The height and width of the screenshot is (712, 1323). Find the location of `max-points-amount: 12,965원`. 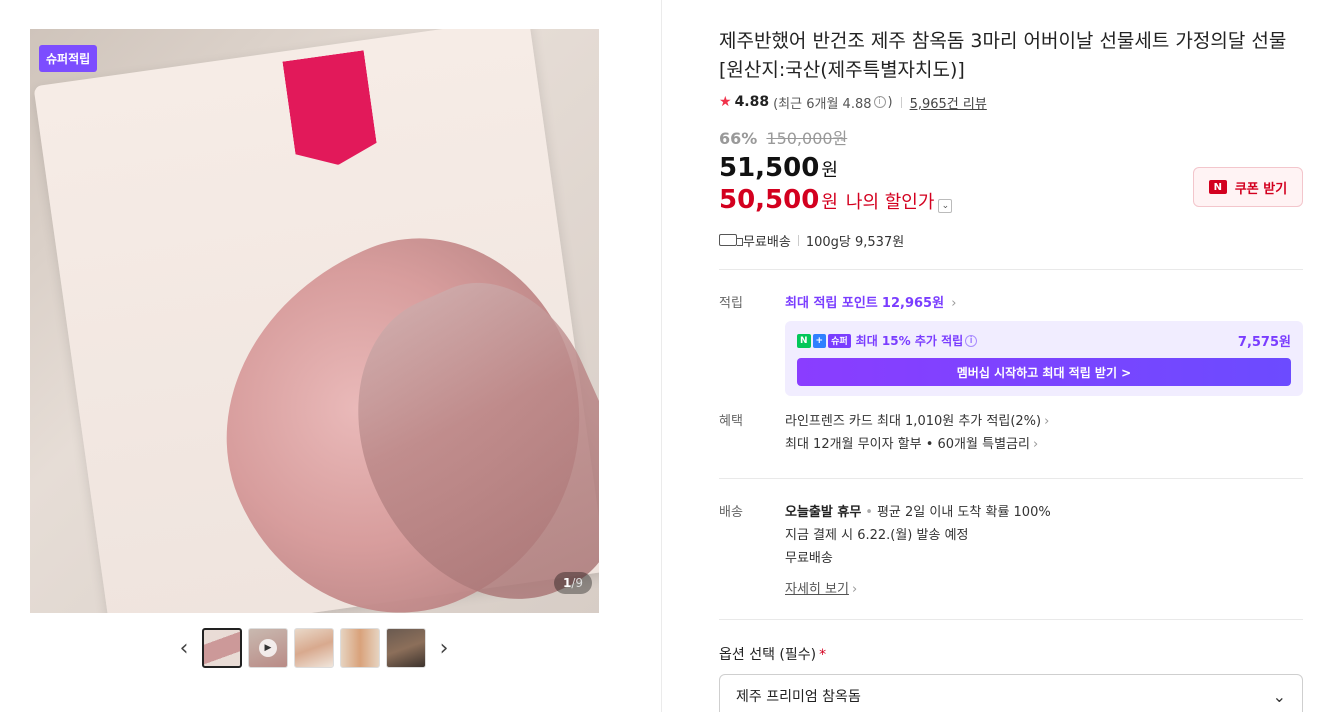

max-points-amount: 12,965원 is located at coordinates (913, 303).